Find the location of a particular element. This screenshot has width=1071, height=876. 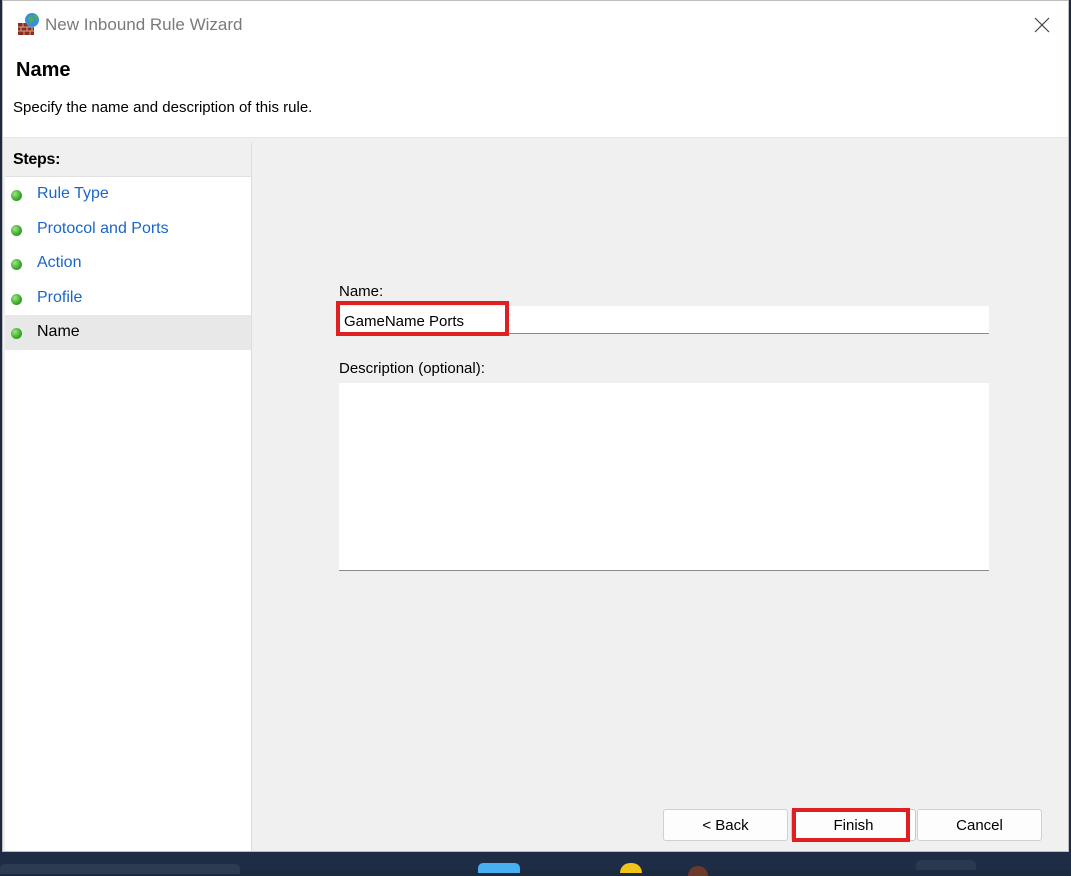

step-action: Action is located at coordinates (128, 263).